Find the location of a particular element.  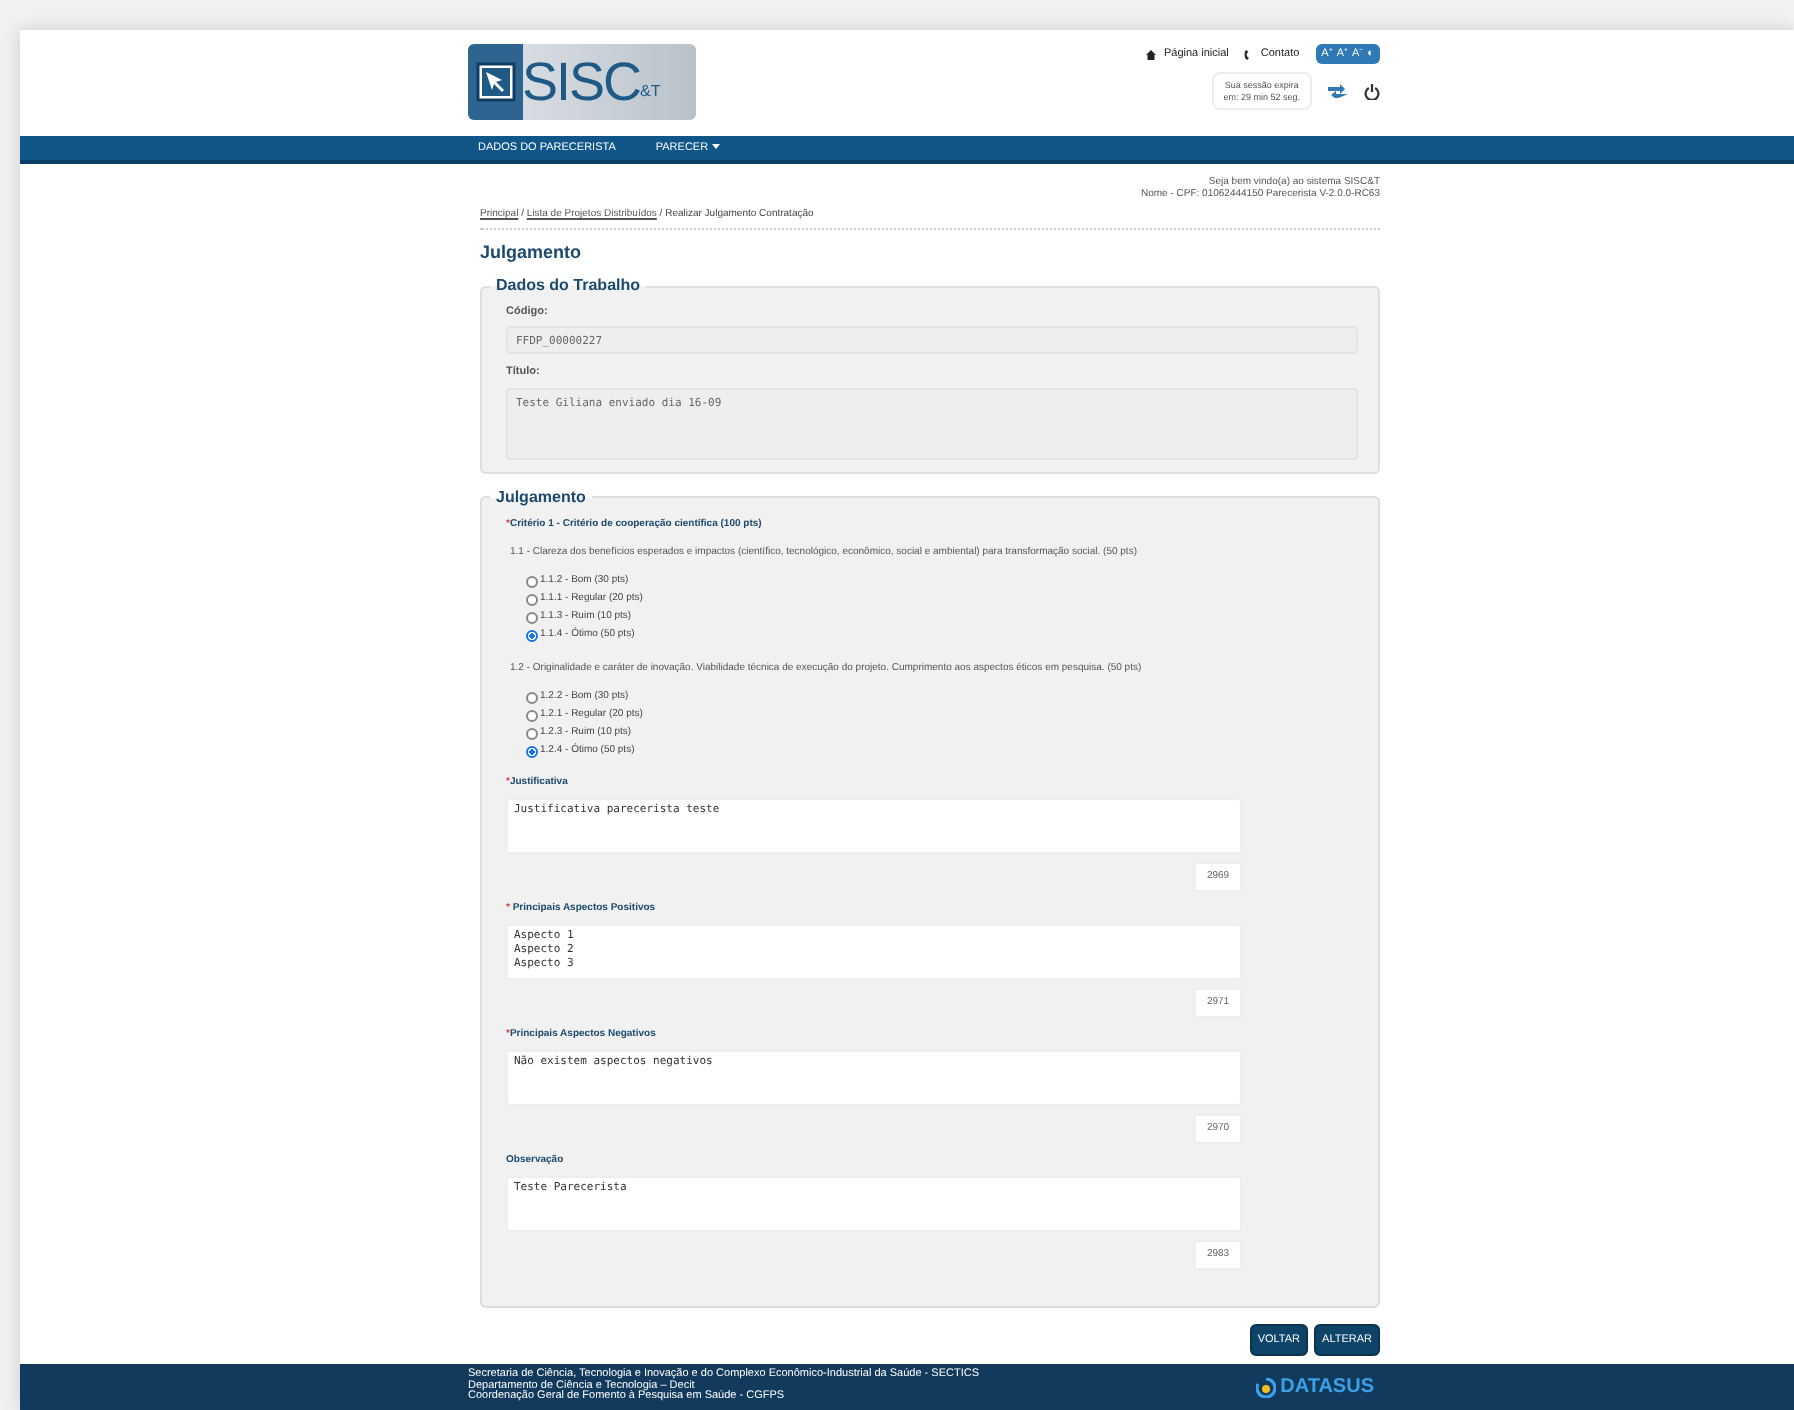

logo-text: SISC is located at coordinates (581, 82).